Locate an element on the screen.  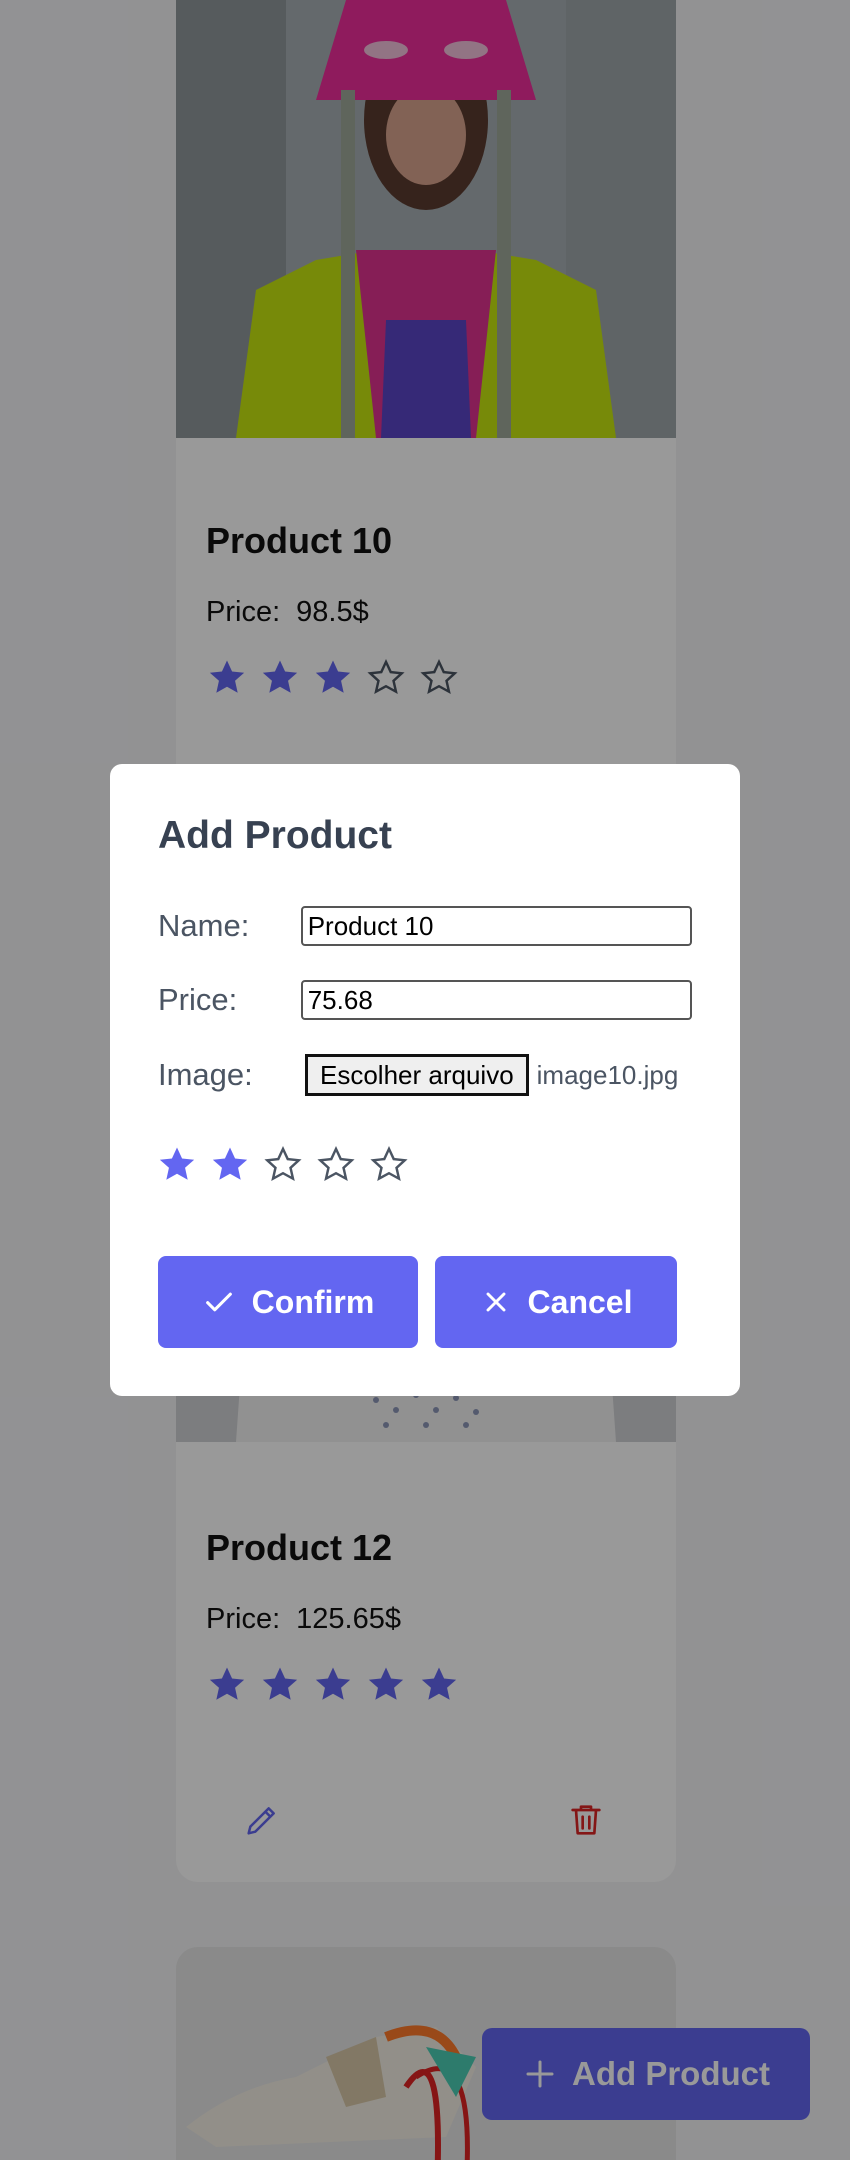
cancel-label: Cancel is located at coordinates (580, 1301).